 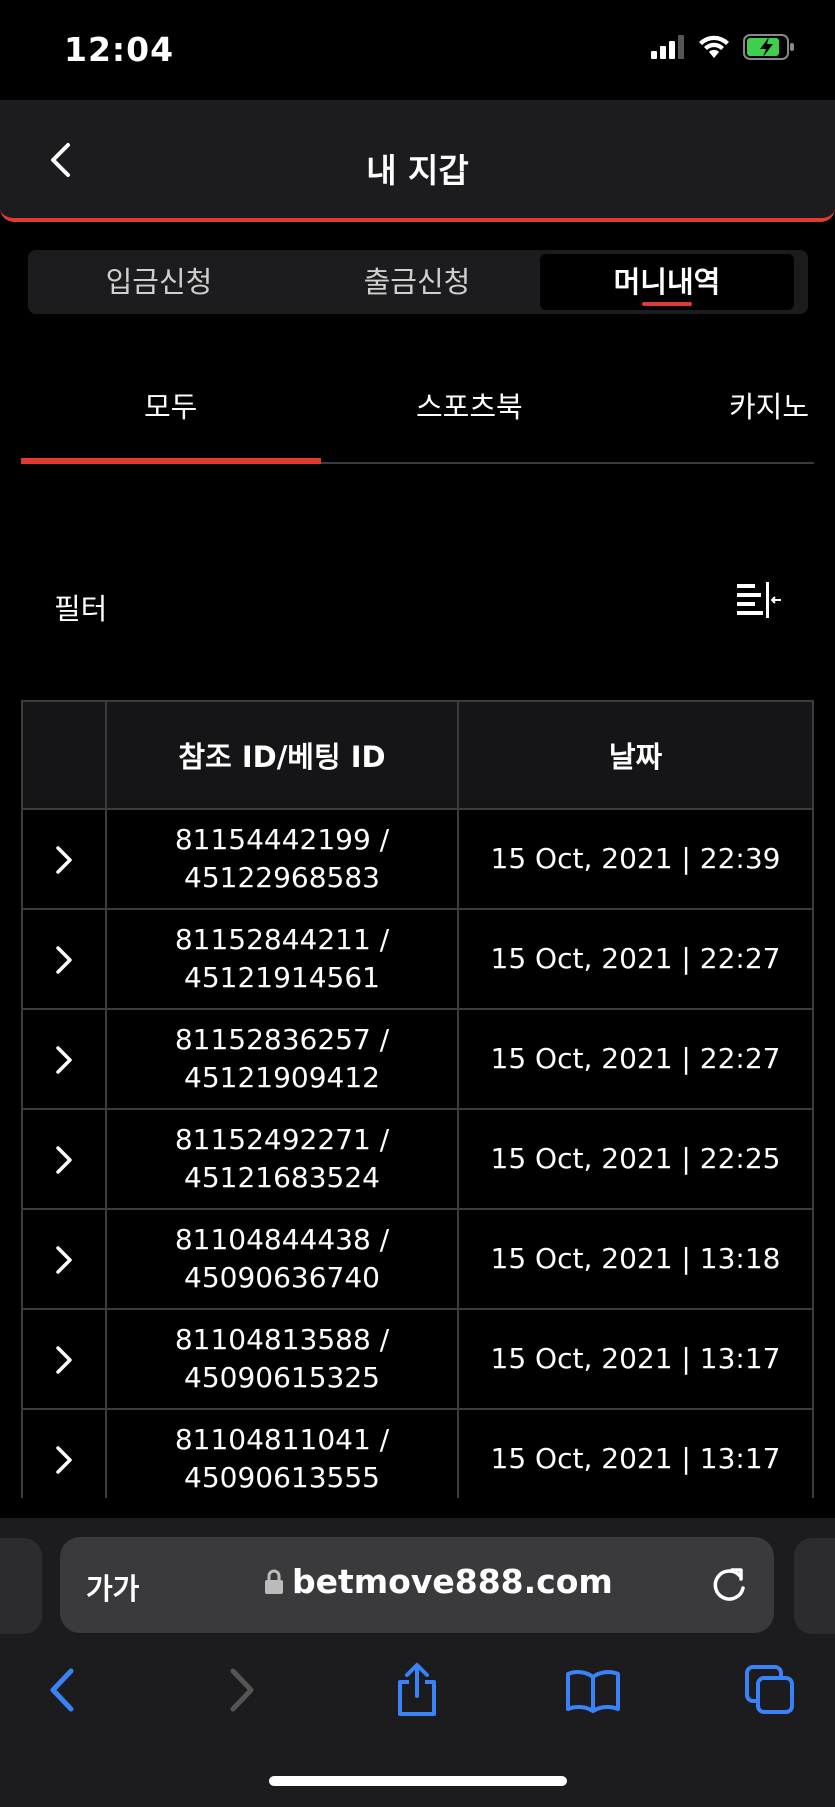 What do you see at coordinates (714, 46) in the screenshot?
I see `wifi-icon` at bounding box center [714, 46].